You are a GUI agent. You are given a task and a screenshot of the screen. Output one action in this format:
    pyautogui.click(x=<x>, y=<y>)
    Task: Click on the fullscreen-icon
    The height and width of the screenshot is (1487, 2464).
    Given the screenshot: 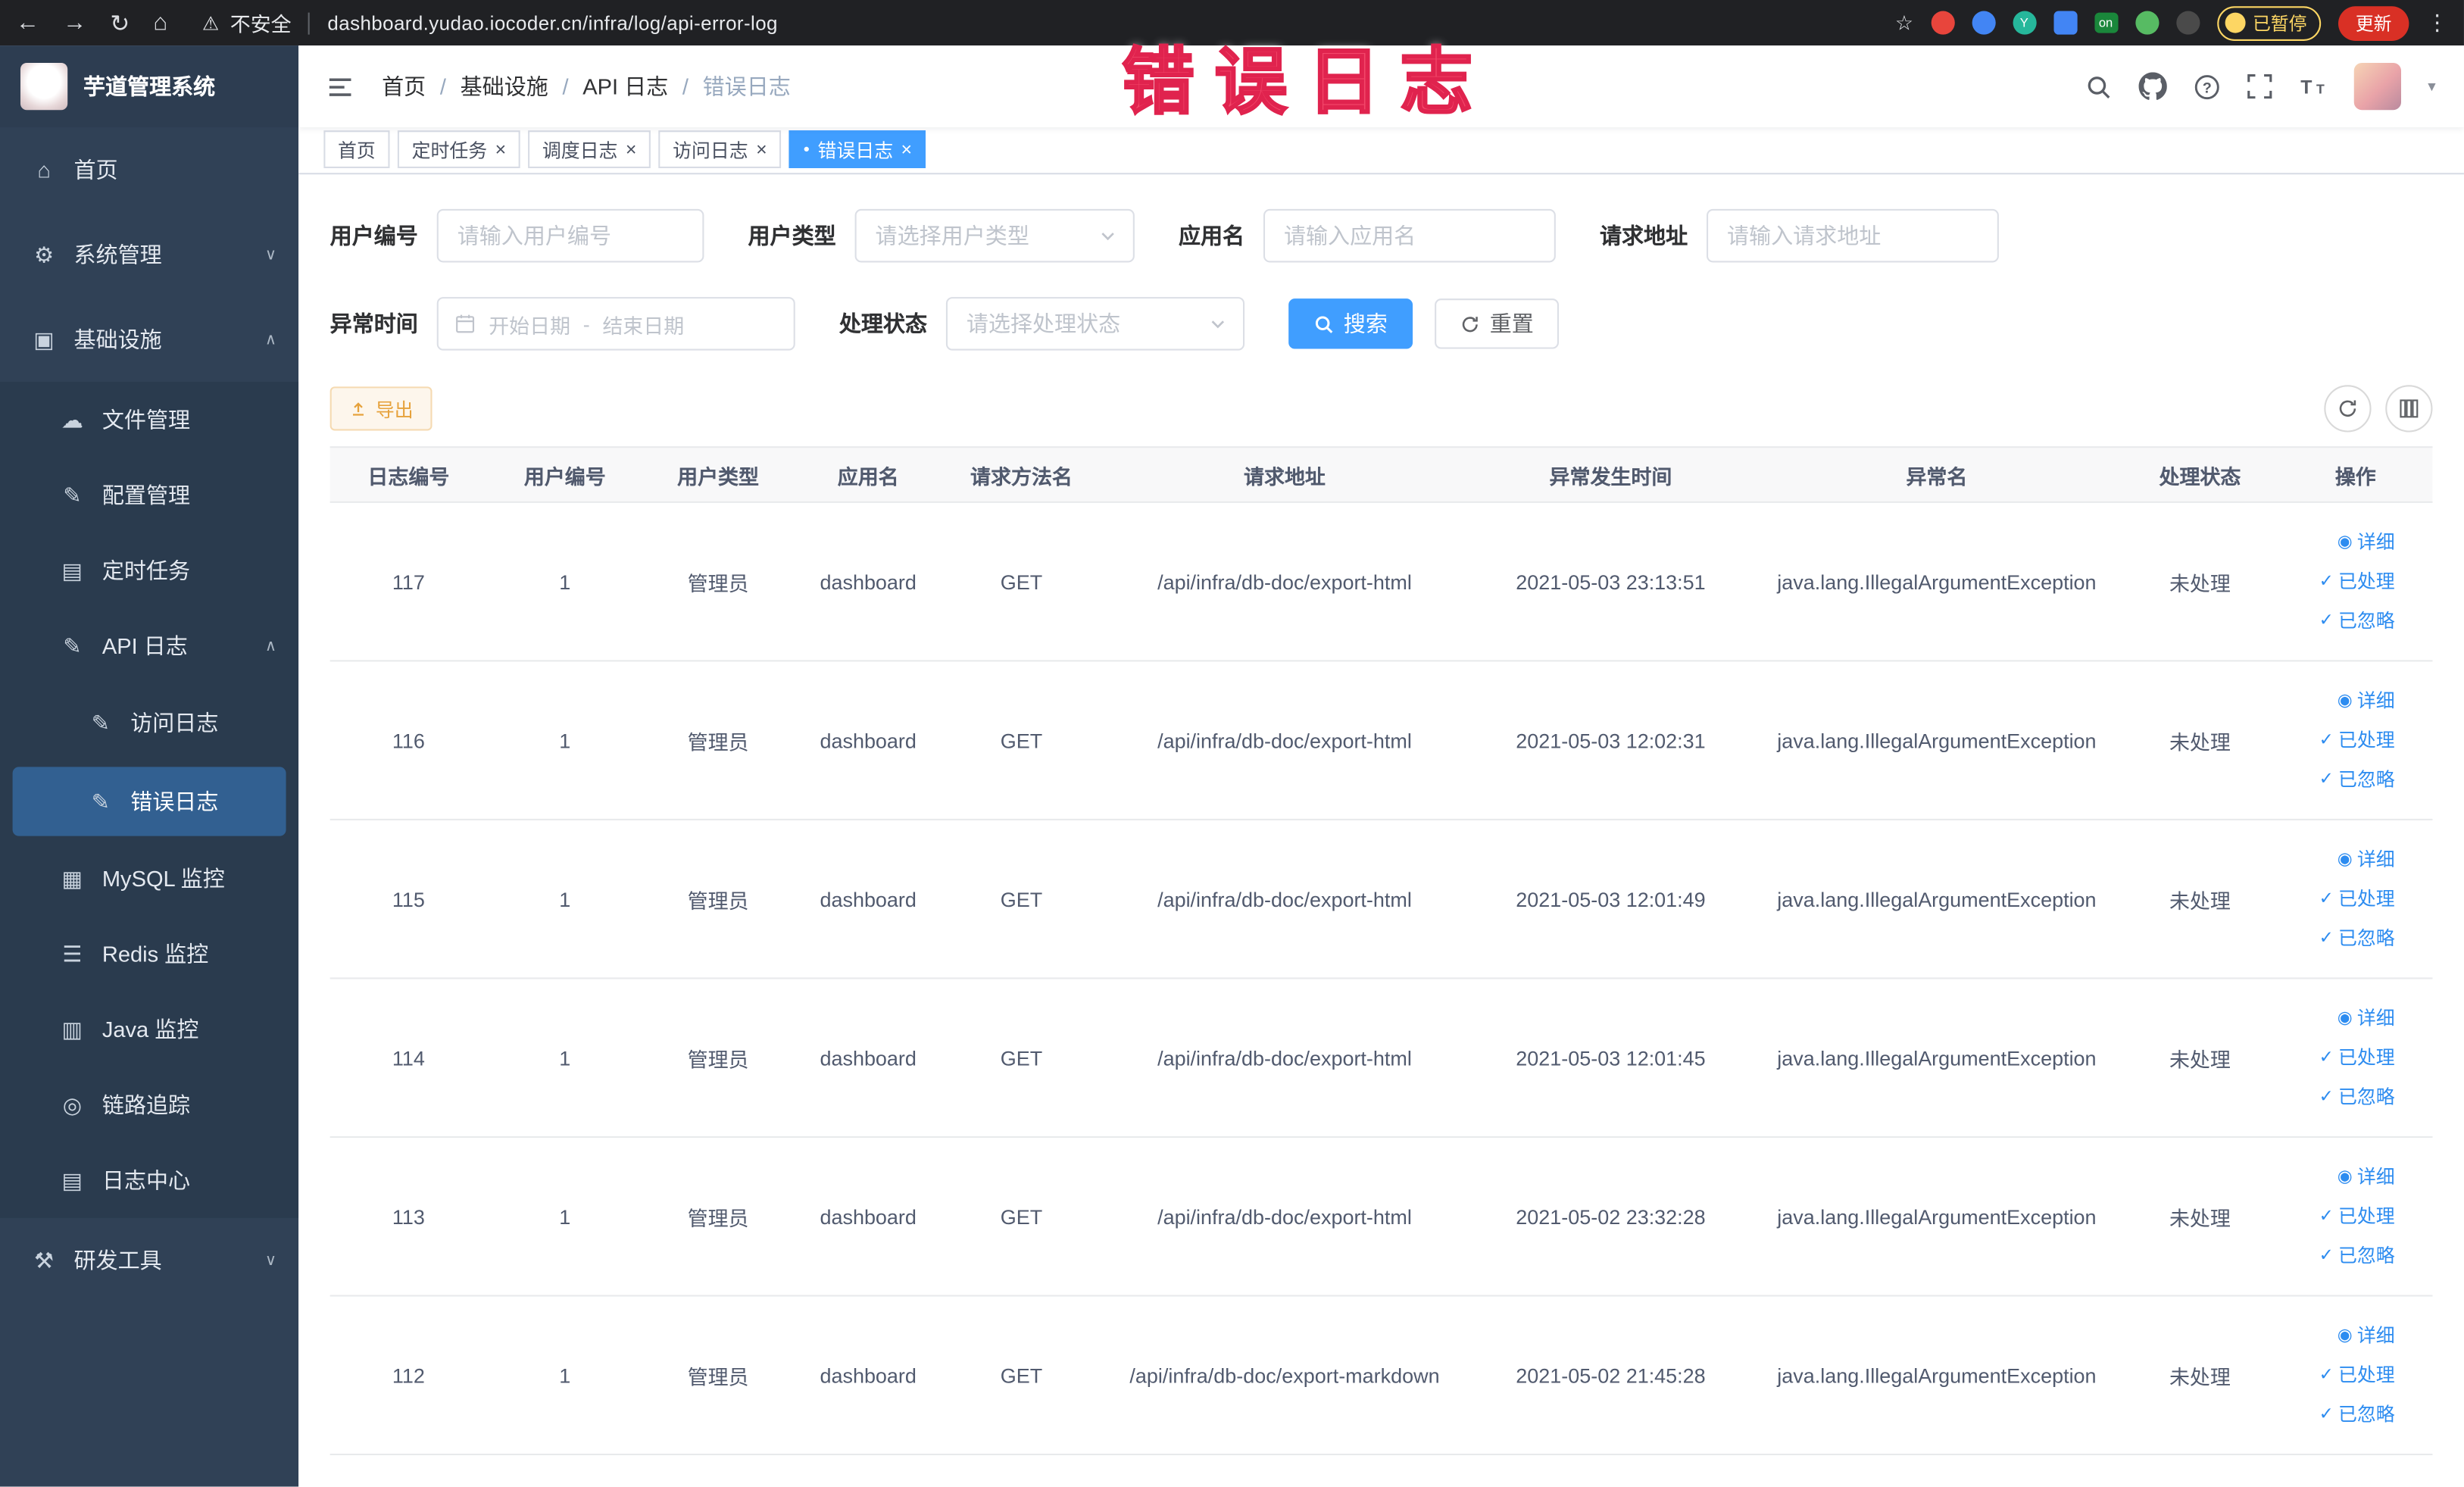 What is the action you would take?
    pyautogui.click(x=2259, y=86)
    